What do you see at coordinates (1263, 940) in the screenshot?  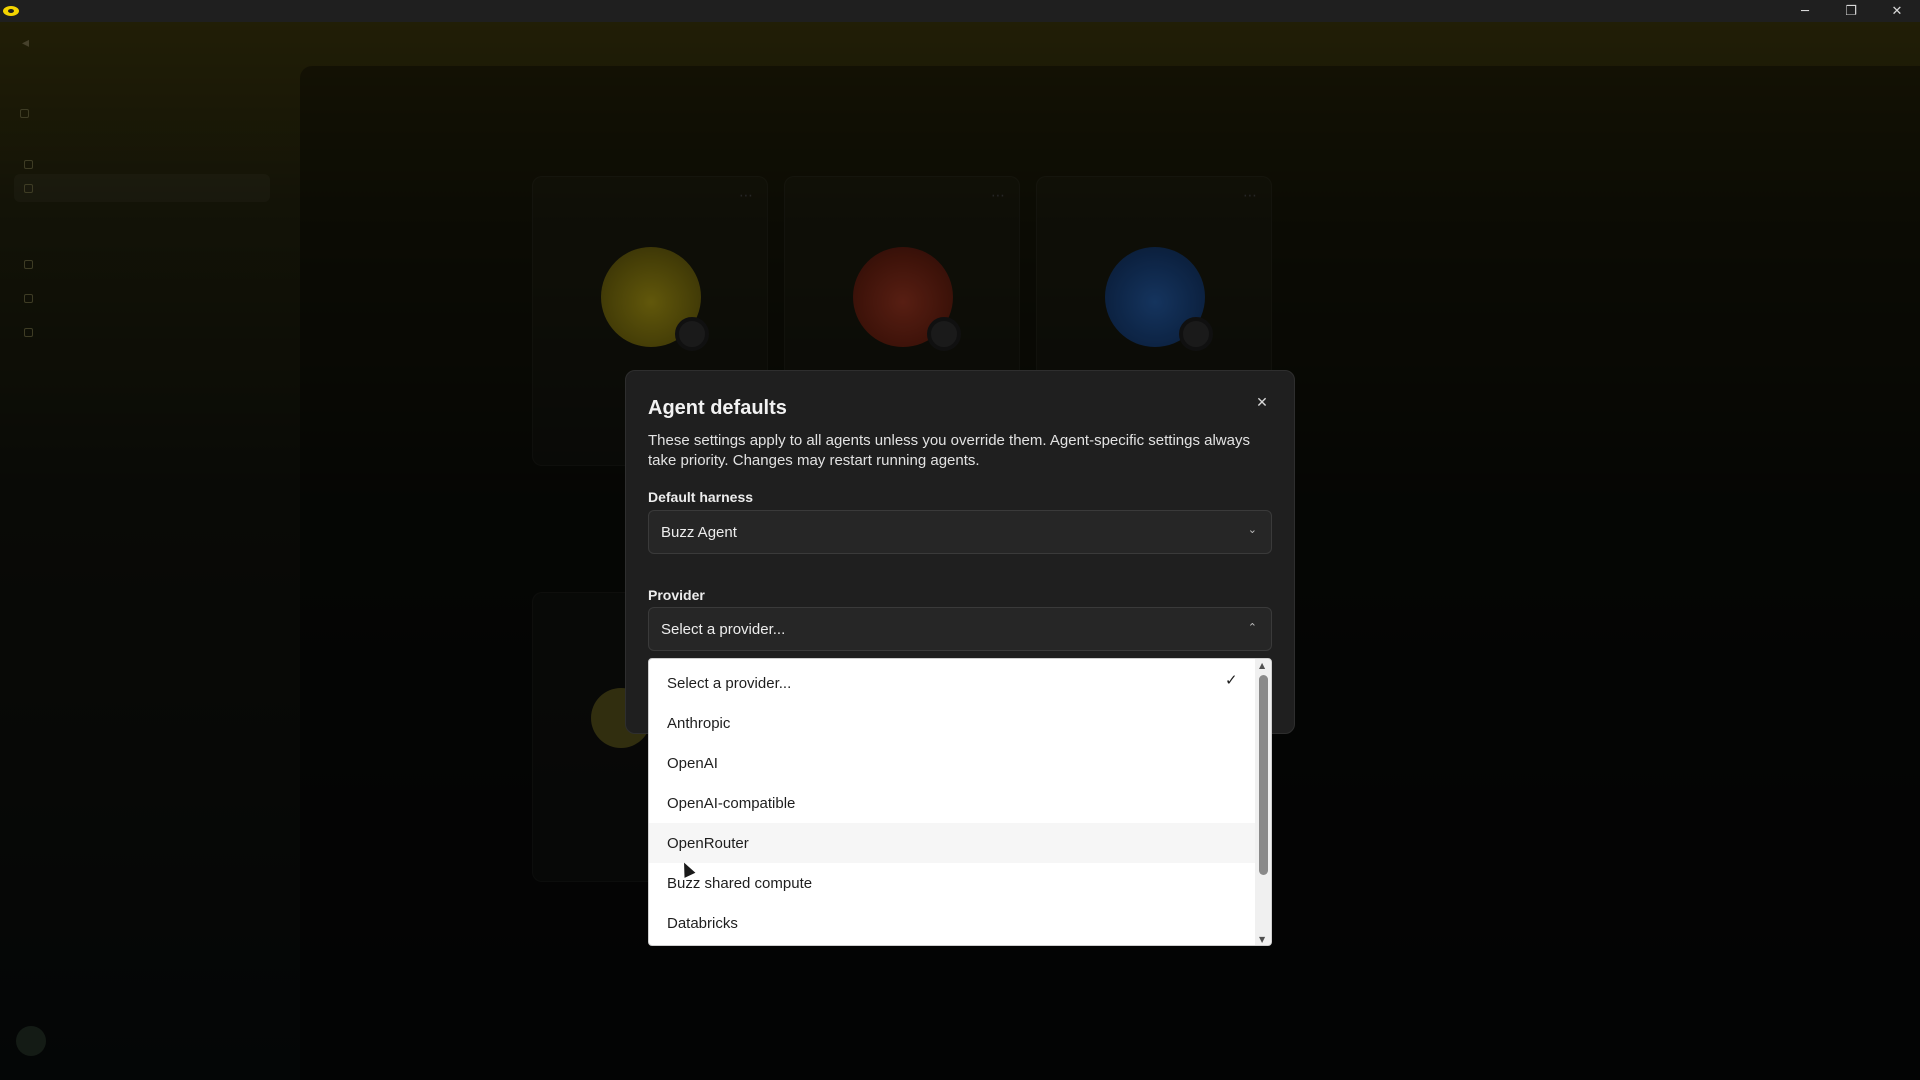 I see `scroll-down-icon: ▼` at bounding box center [1263, 940].